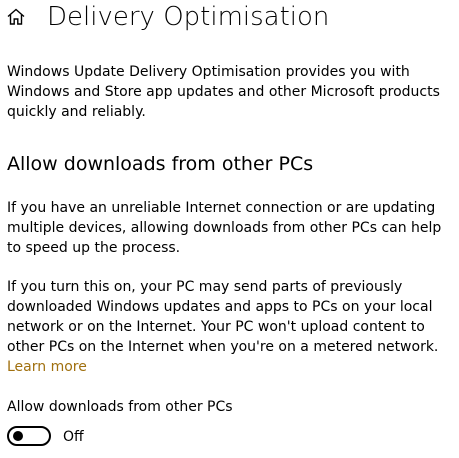 Image resolution: width=459 pixels, height=458 pixels. What do you see at coordinates (120, 407) in the screenshot?
I see `toggle-label: Allow downloads from other PCs` at bounding box center [120, 407].